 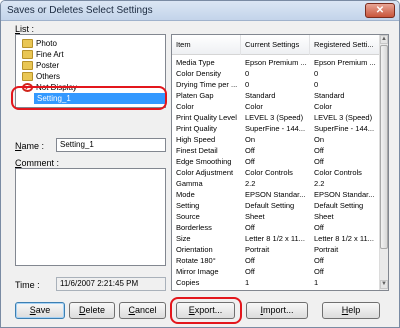 I want to click on table-cell-item: Media Type, so click(x=195, y=62).